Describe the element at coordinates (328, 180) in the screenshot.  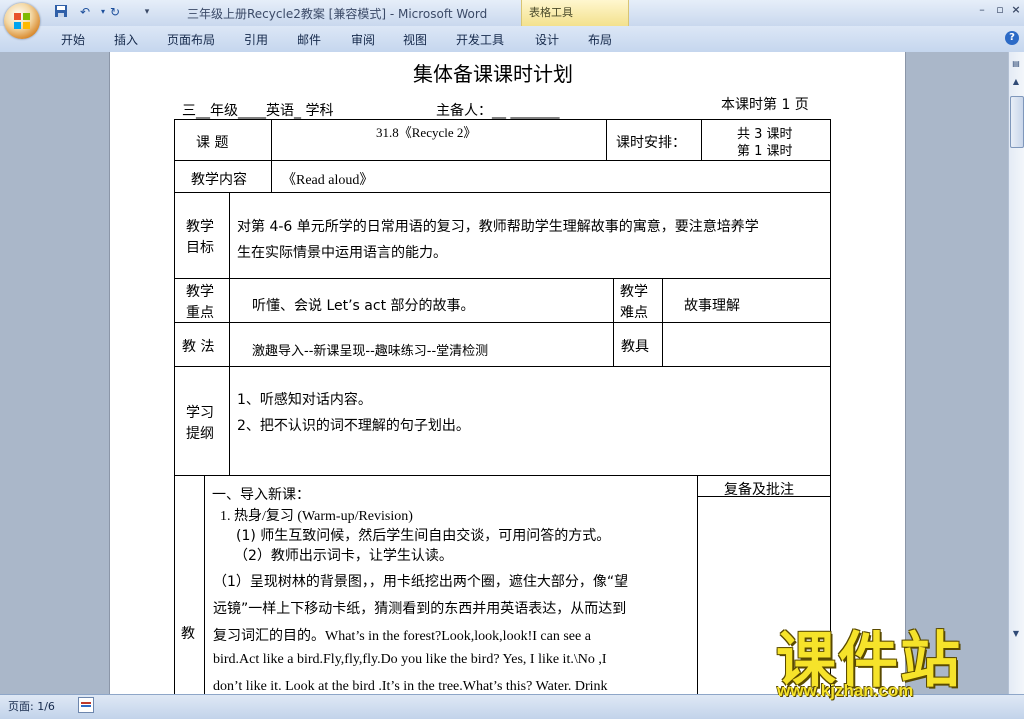
I see `cell-content-value: 《Read aloud》` at that location.